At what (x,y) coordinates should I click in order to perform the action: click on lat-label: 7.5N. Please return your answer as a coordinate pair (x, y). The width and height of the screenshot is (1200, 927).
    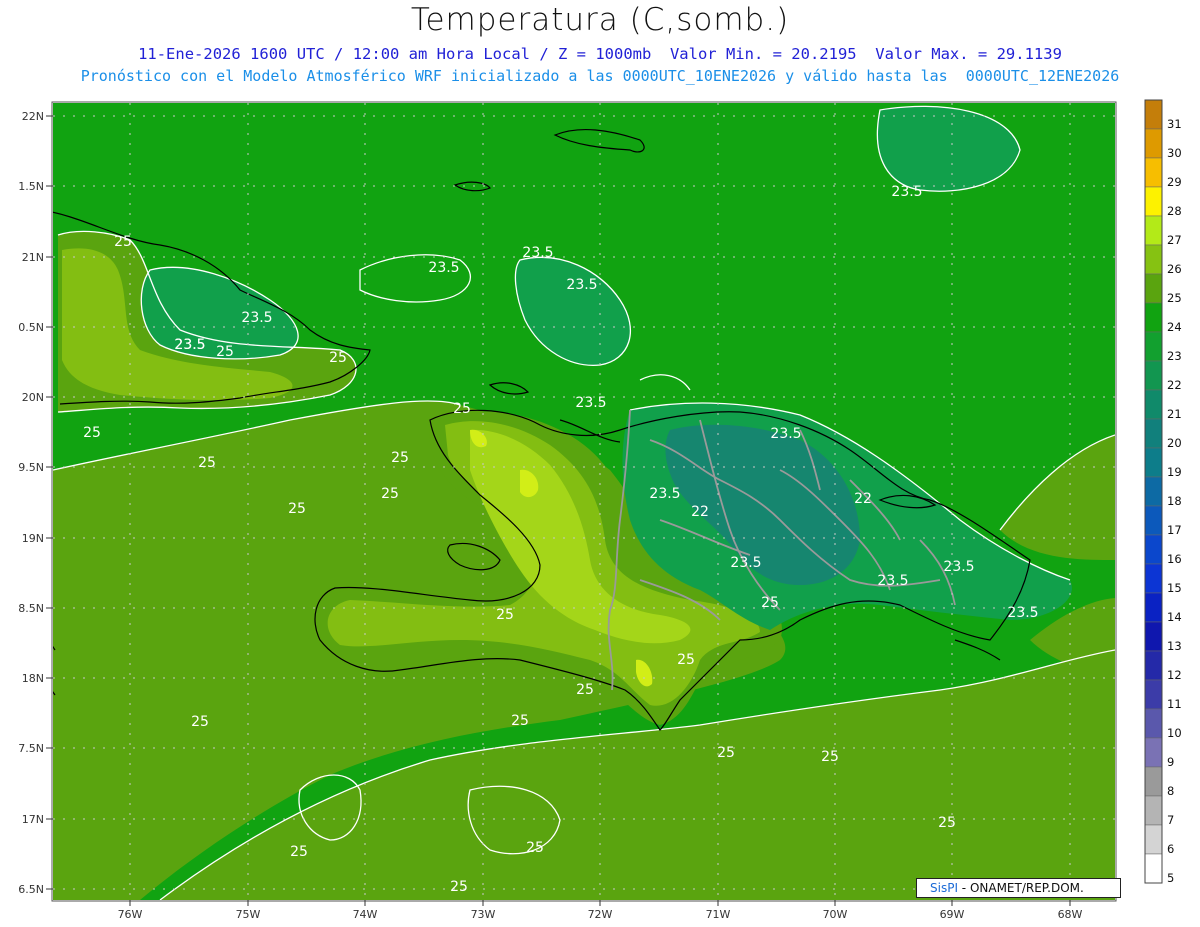
    Looking at the image, I should click on (31, 748).